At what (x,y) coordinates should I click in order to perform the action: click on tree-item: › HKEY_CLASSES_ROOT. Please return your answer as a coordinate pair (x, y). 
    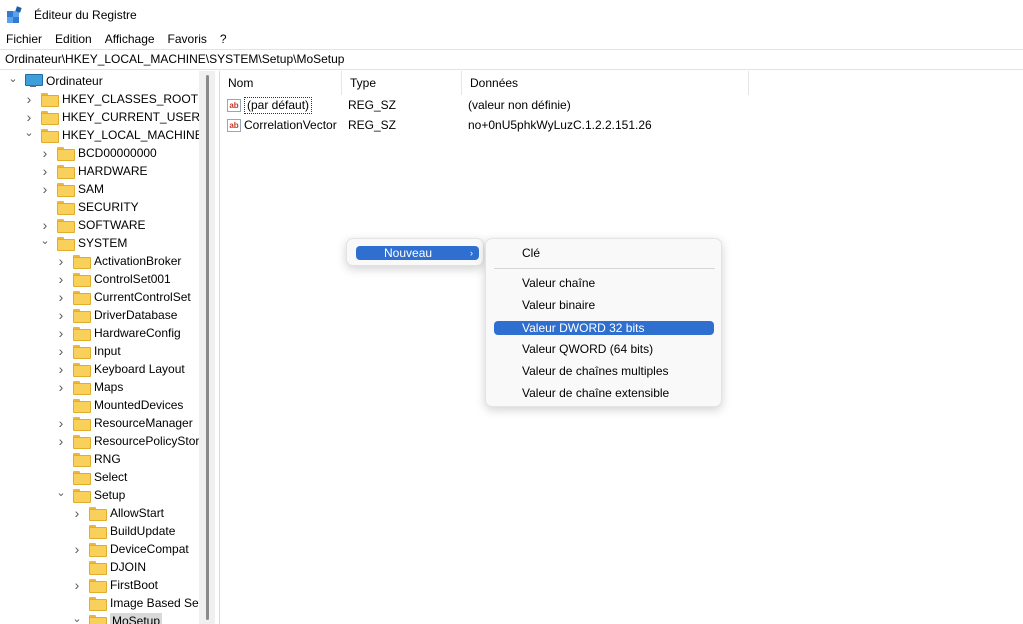
    Looking at the image, I should click on (110, 99).